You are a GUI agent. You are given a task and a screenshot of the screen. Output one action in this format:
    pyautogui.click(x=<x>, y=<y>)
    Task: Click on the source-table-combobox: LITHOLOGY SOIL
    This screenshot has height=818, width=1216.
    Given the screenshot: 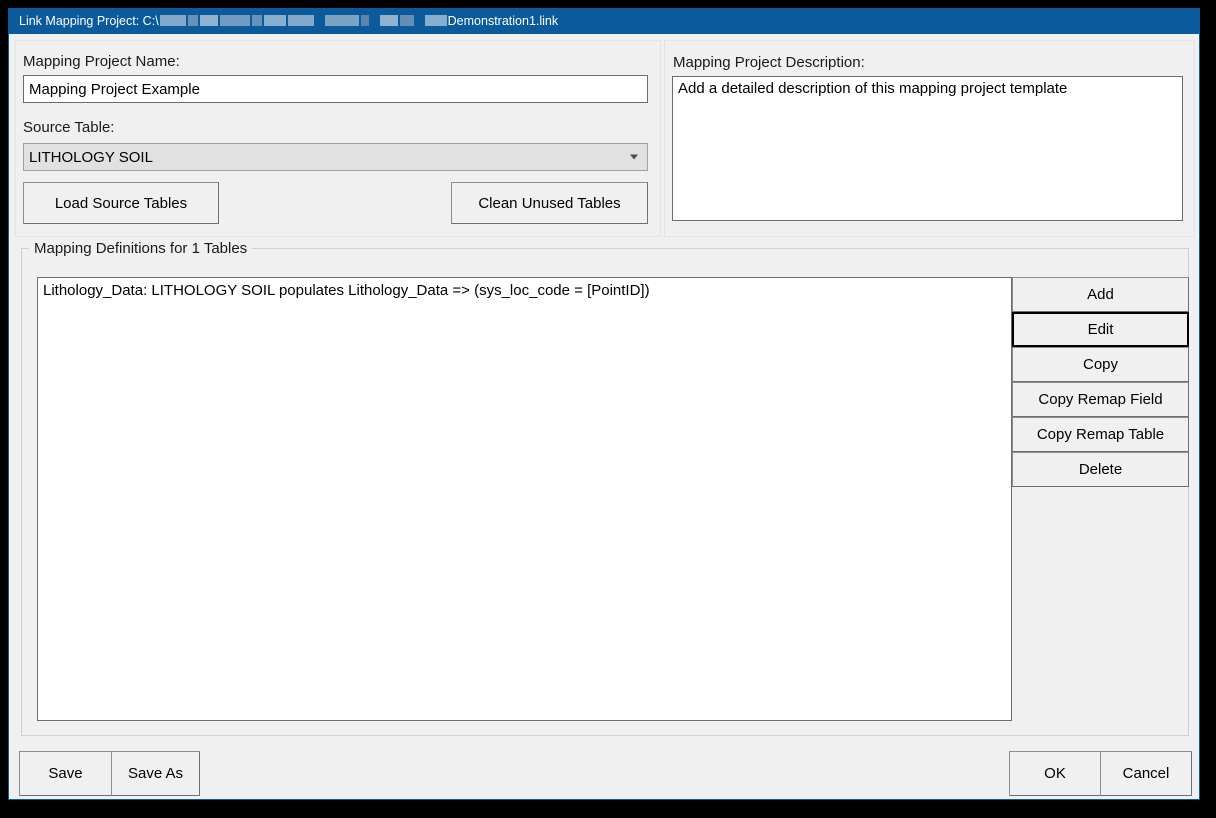 What is the action you would take?
    pyautogui.click(x=335, y=157)
    